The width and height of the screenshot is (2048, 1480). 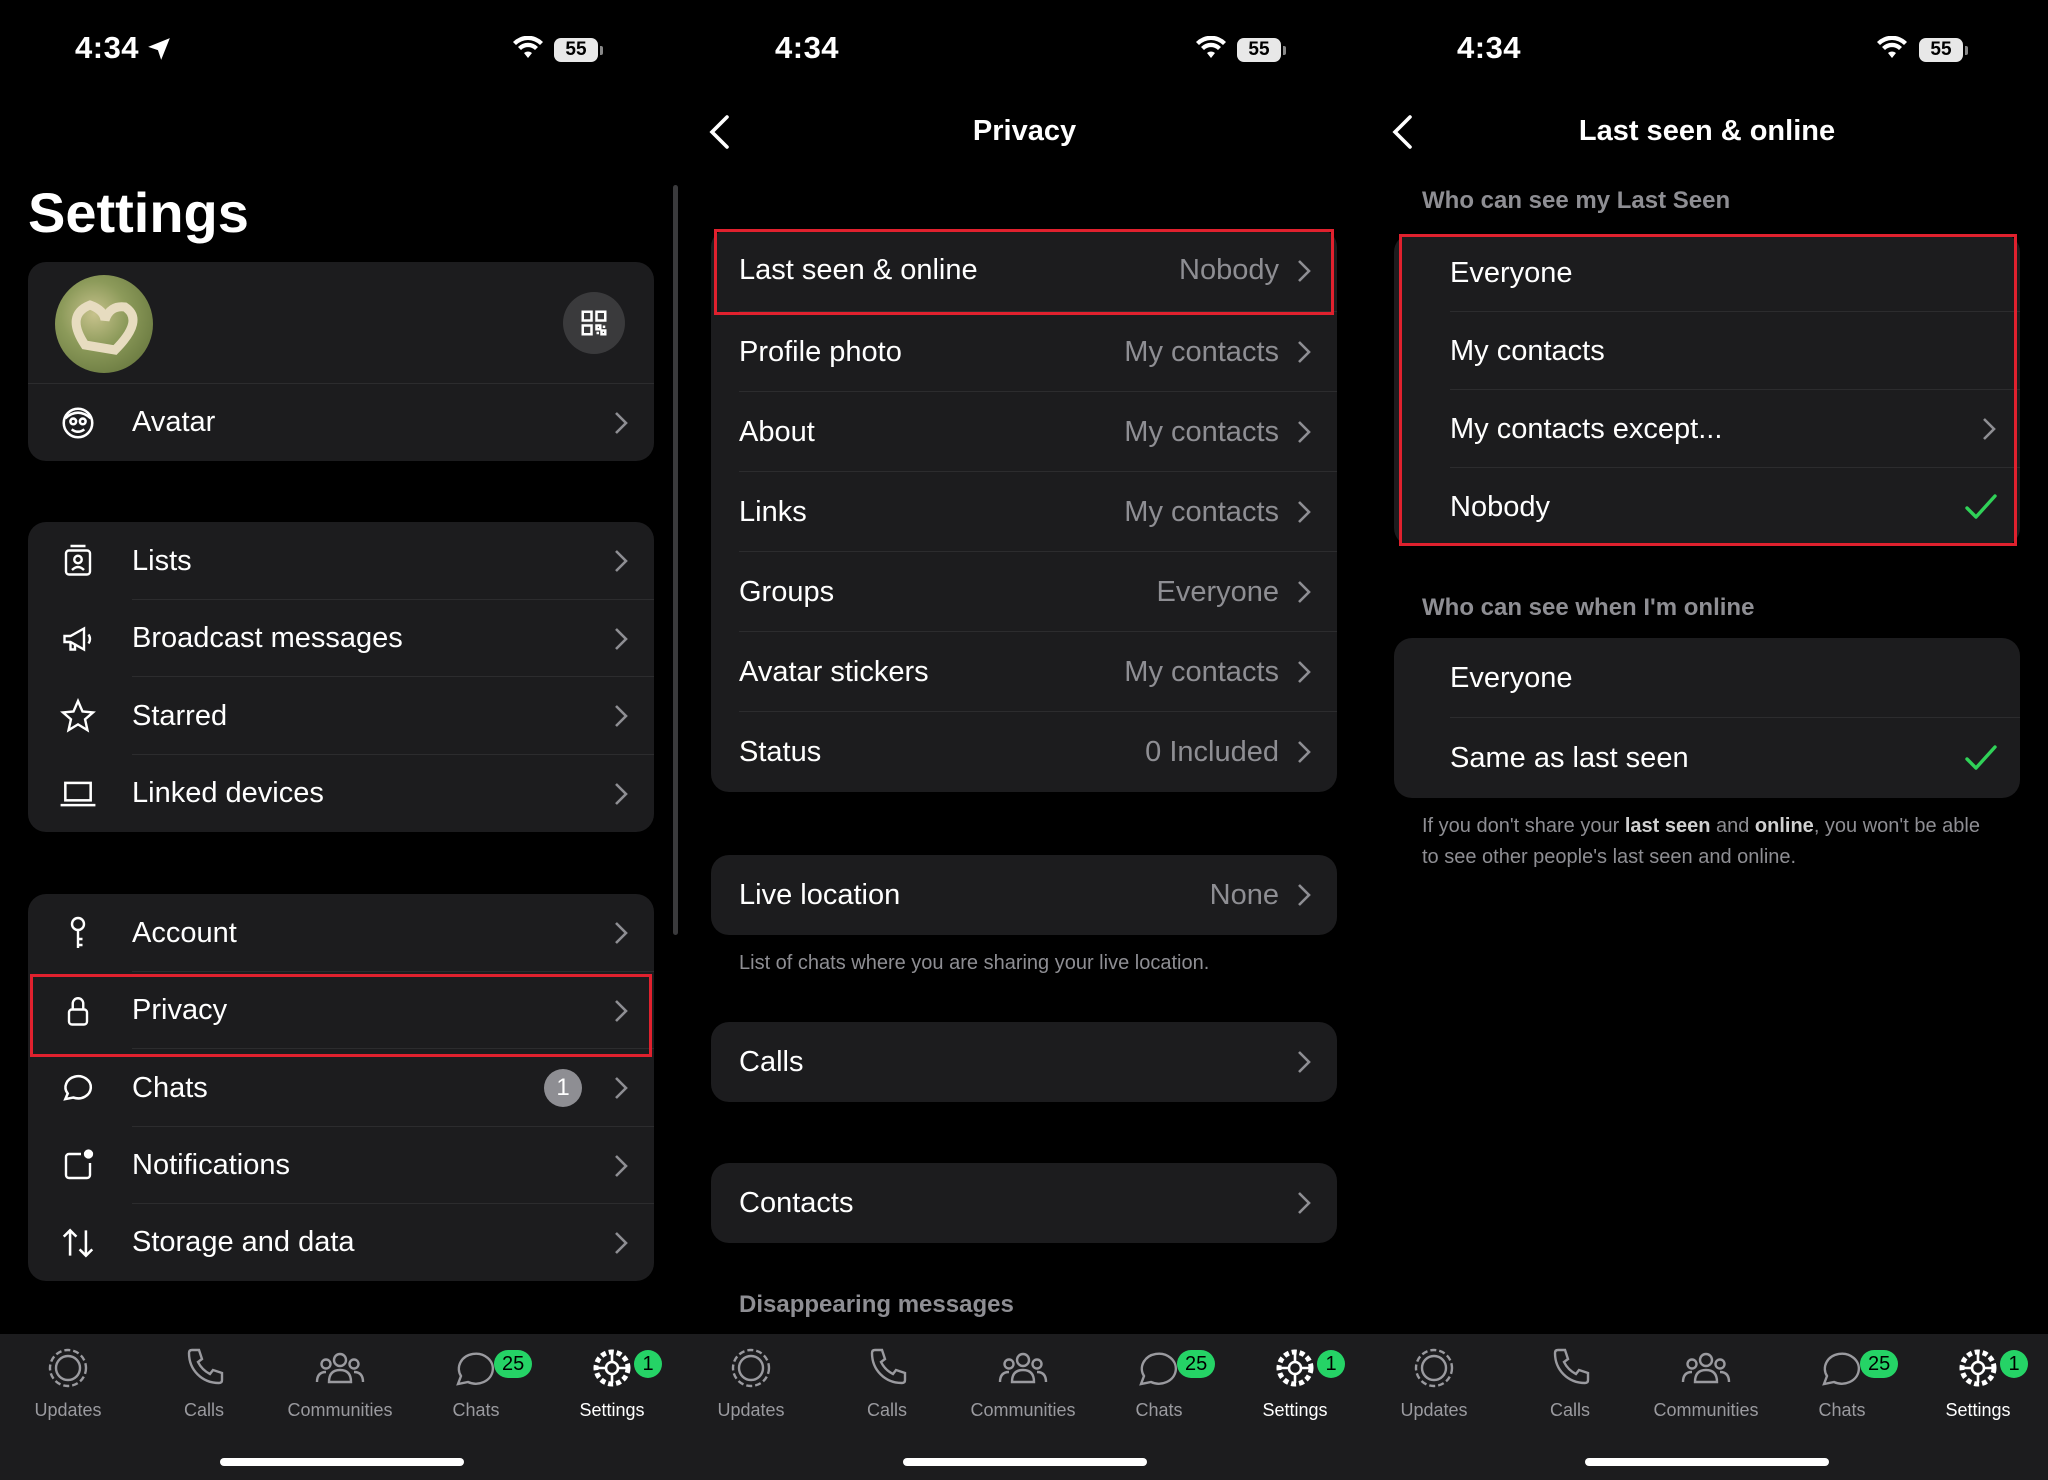 I want to click on chats-count-badge: 1, so click(x=563, y=1088).